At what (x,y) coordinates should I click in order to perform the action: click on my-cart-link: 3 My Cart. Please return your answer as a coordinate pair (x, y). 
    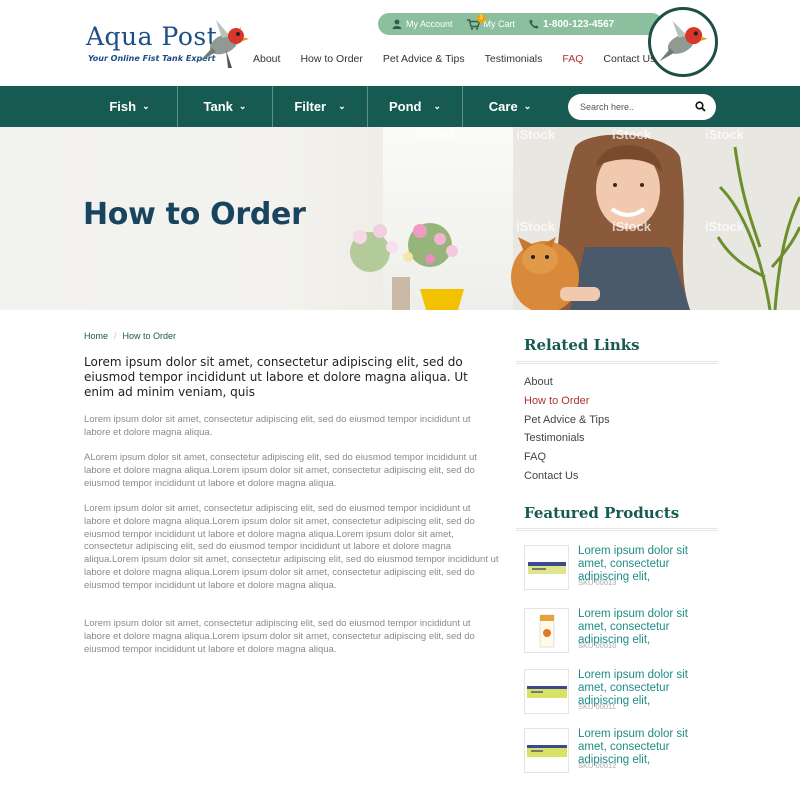
    Looking at the image, I should click on (491, 21).